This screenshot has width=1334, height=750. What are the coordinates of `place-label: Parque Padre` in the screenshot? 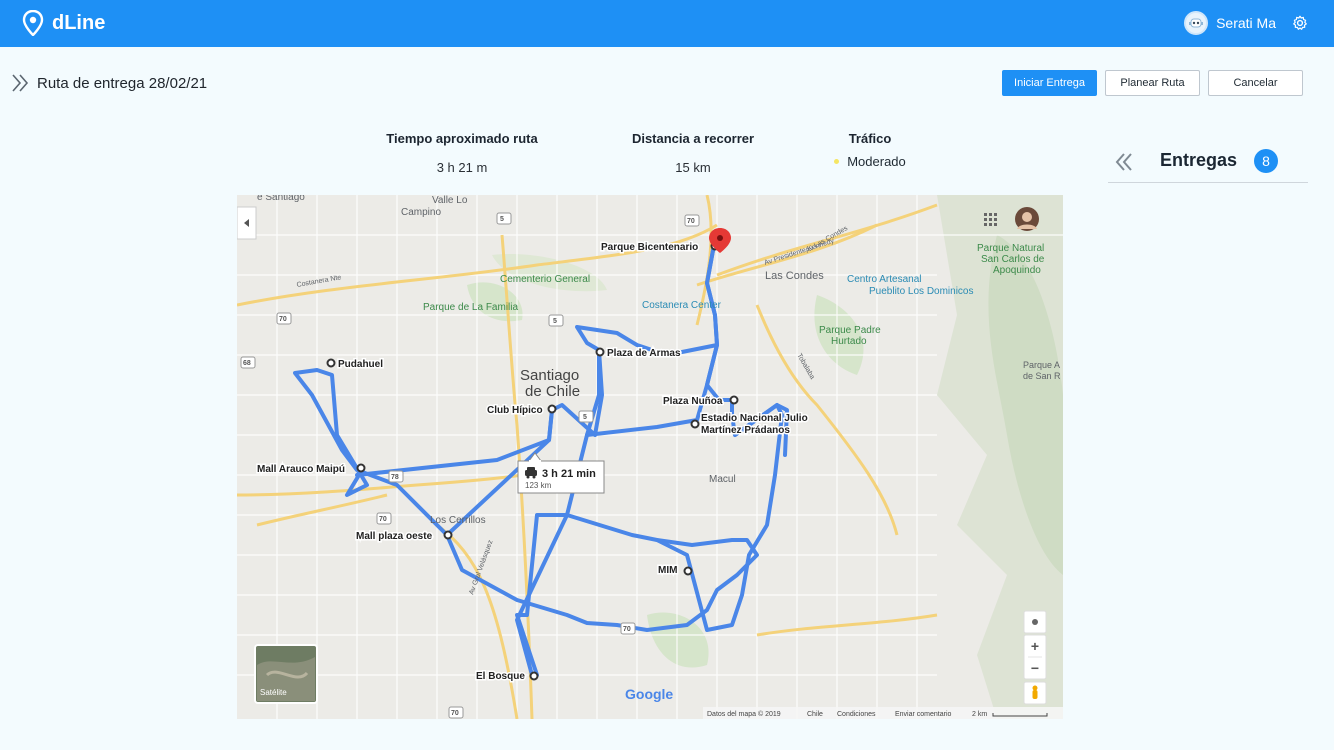 It's located at (850, 330).